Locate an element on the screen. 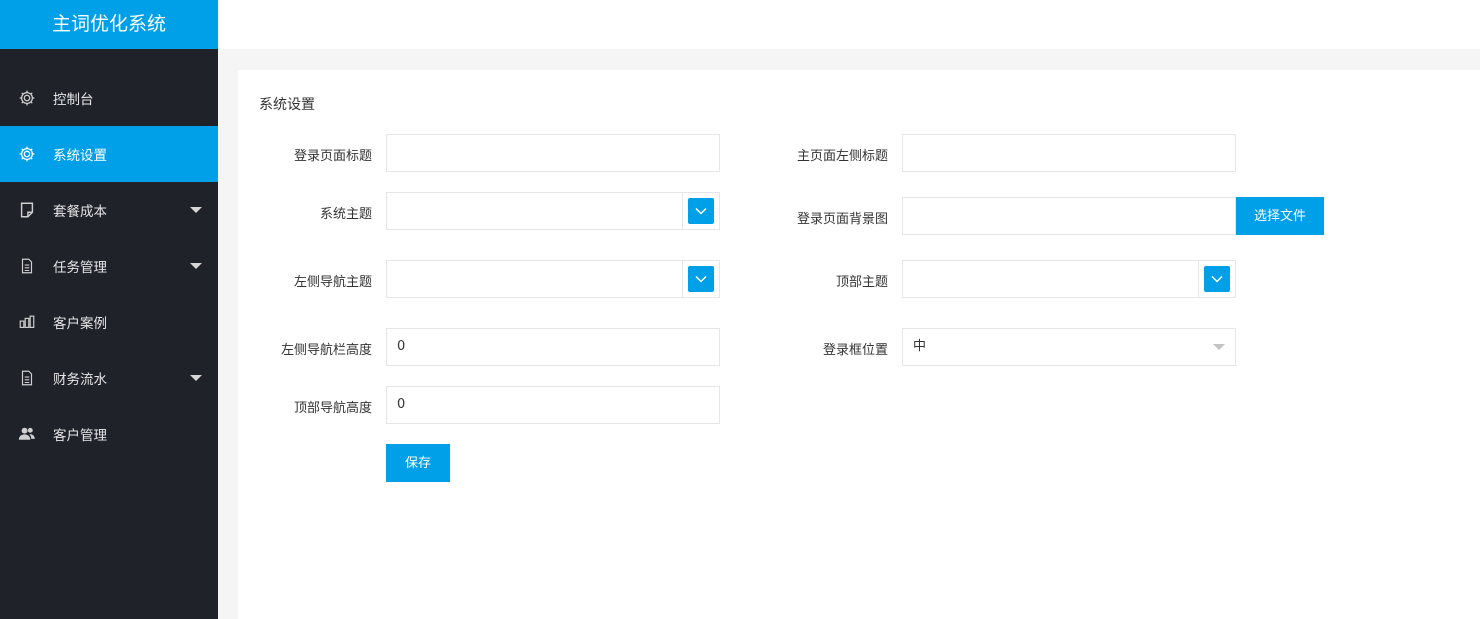 Image resolution: width=1480 pixels, height=619 pixels. login-box-position-label: 登录框位置 is located at coordinates (855, 350).